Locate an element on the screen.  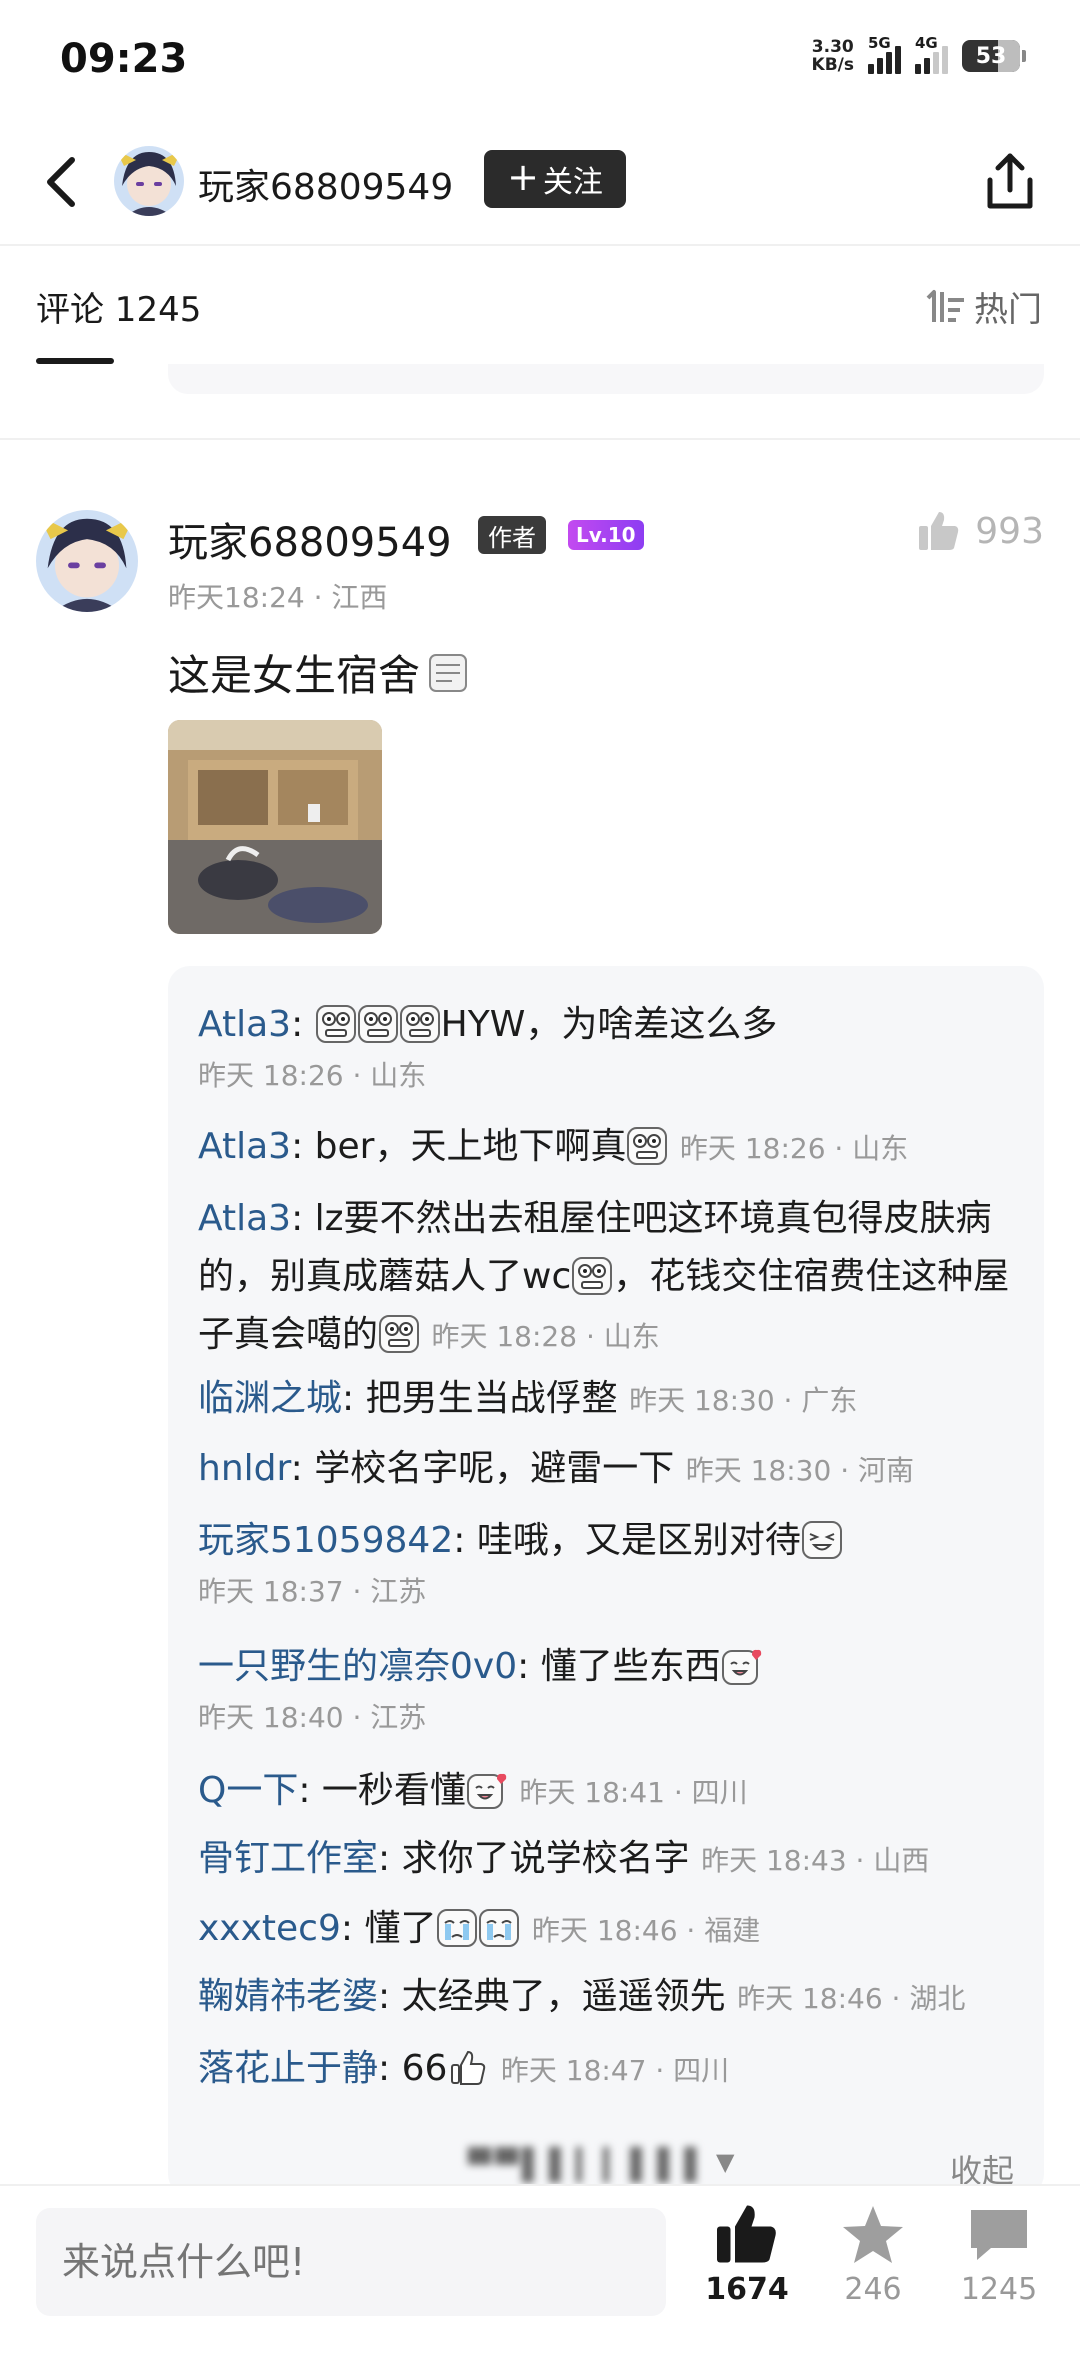
reply-item: 落花止于静: 66 昨天 18:47 · 四川 is located at coordinates (608, 2070).